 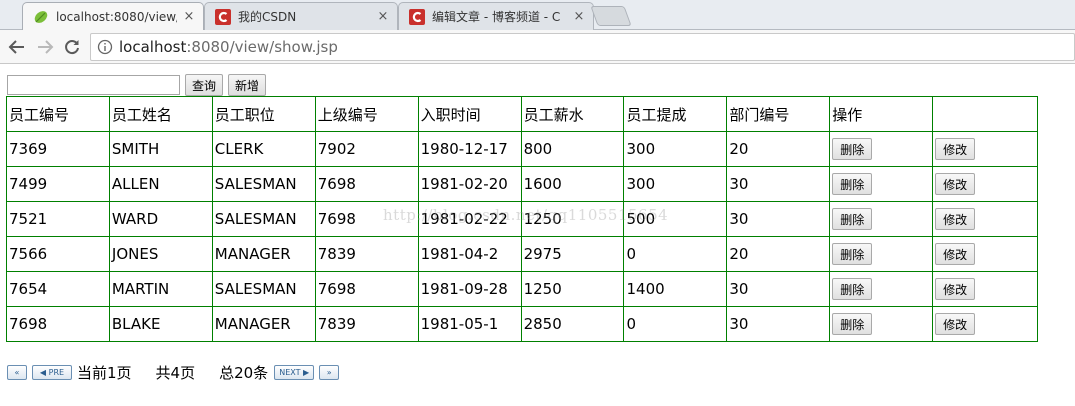 I want to click on cell-dept-no: 20, so click(x=778, y=149).